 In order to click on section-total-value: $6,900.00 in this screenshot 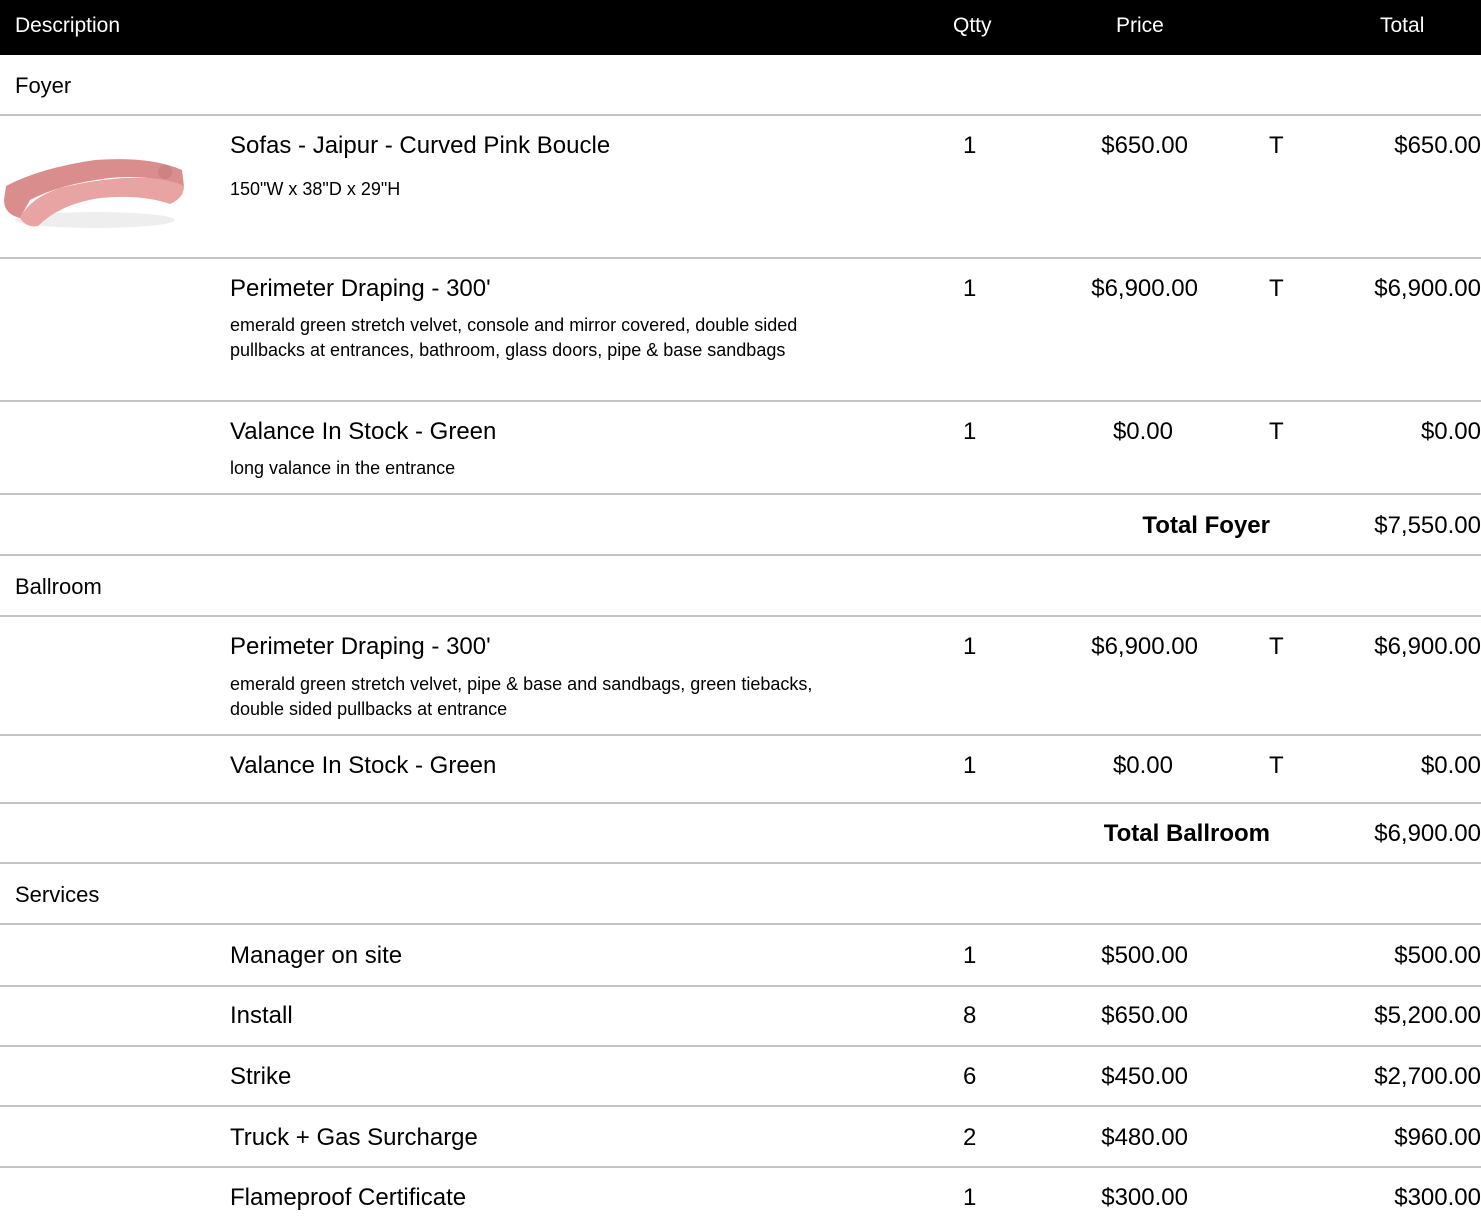, I will do `click(1427, 833)`.